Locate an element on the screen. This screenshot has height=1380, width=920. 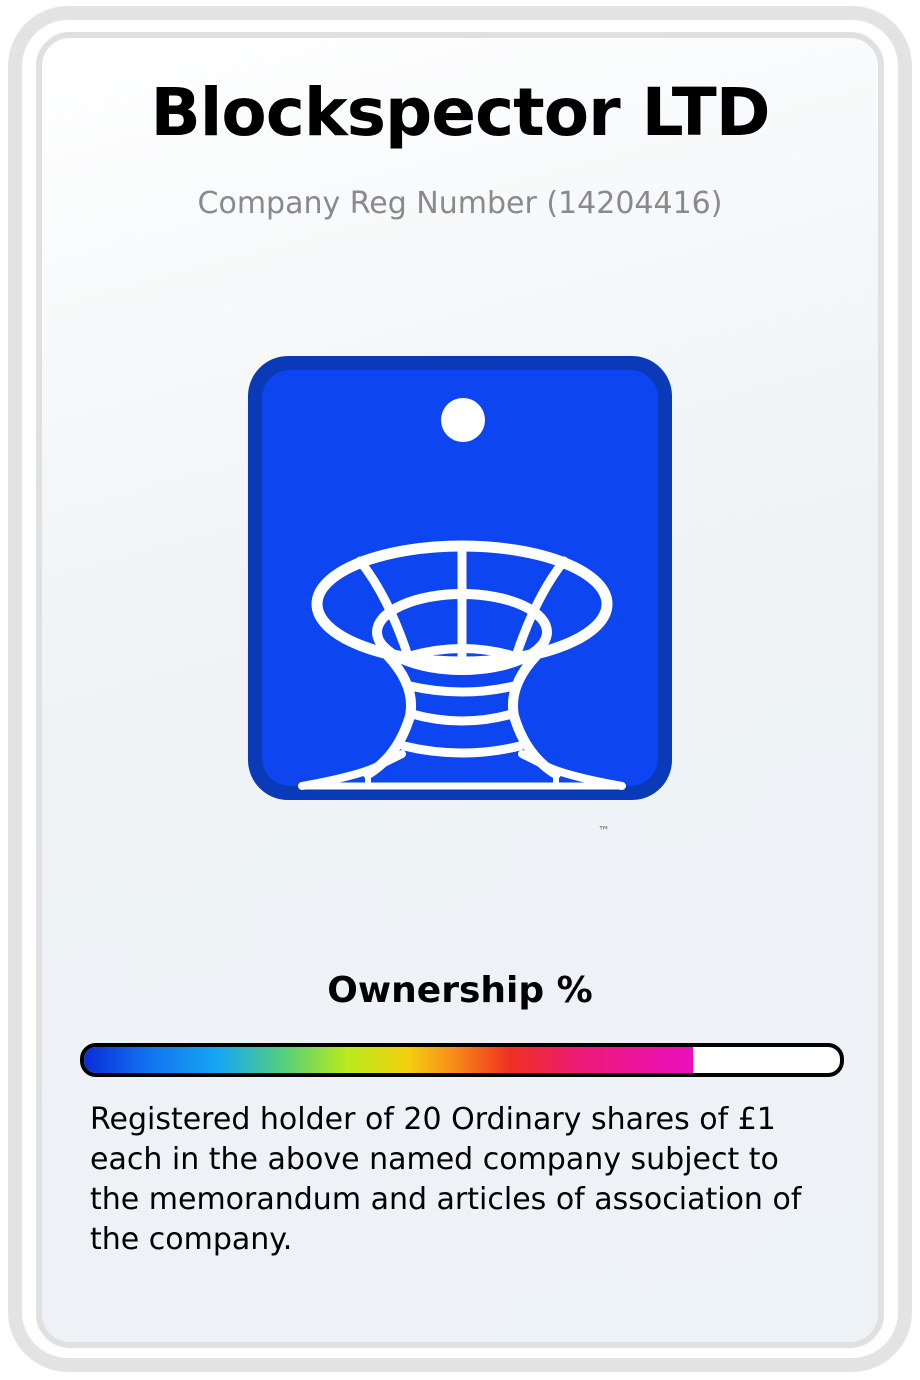
ownership-bar is located at coordinates (462, 1060).